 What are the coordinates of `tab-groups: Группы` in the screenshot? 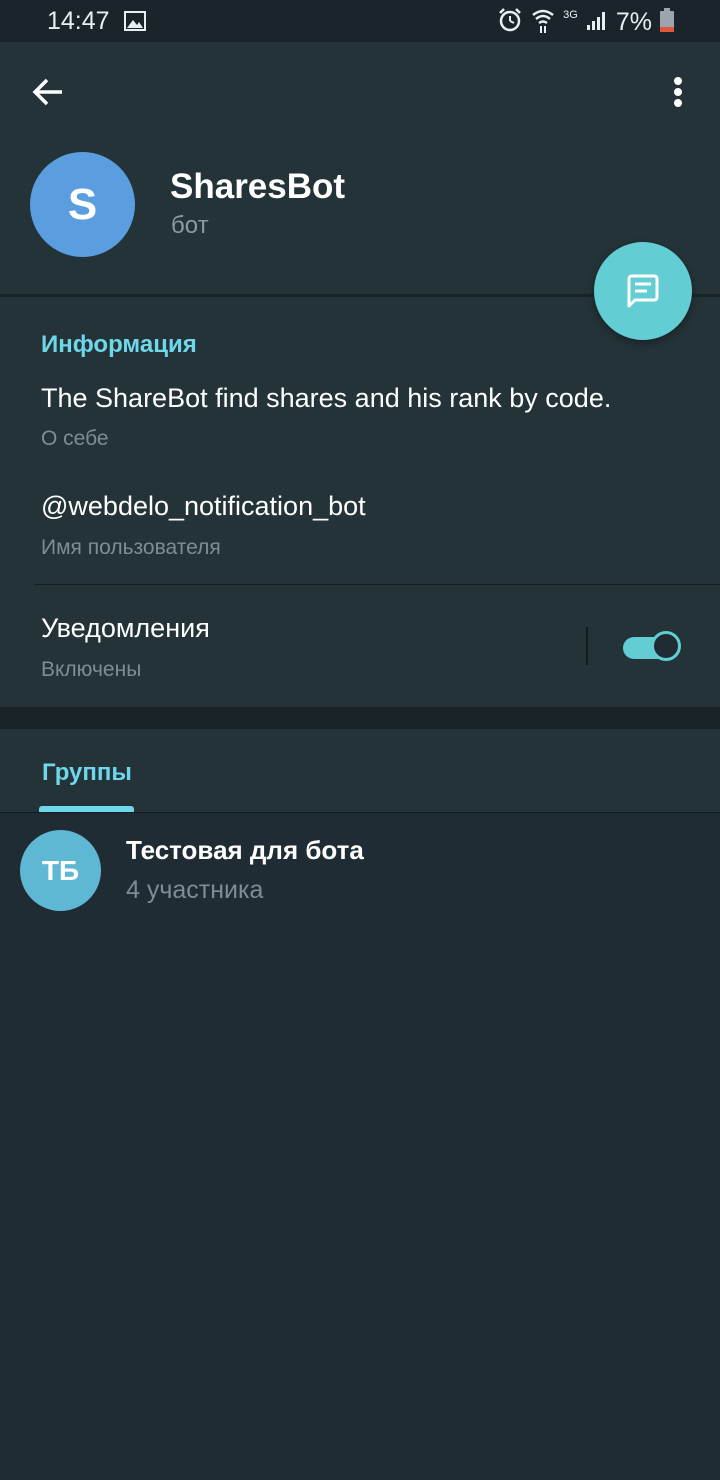 It's located at (87, 773).